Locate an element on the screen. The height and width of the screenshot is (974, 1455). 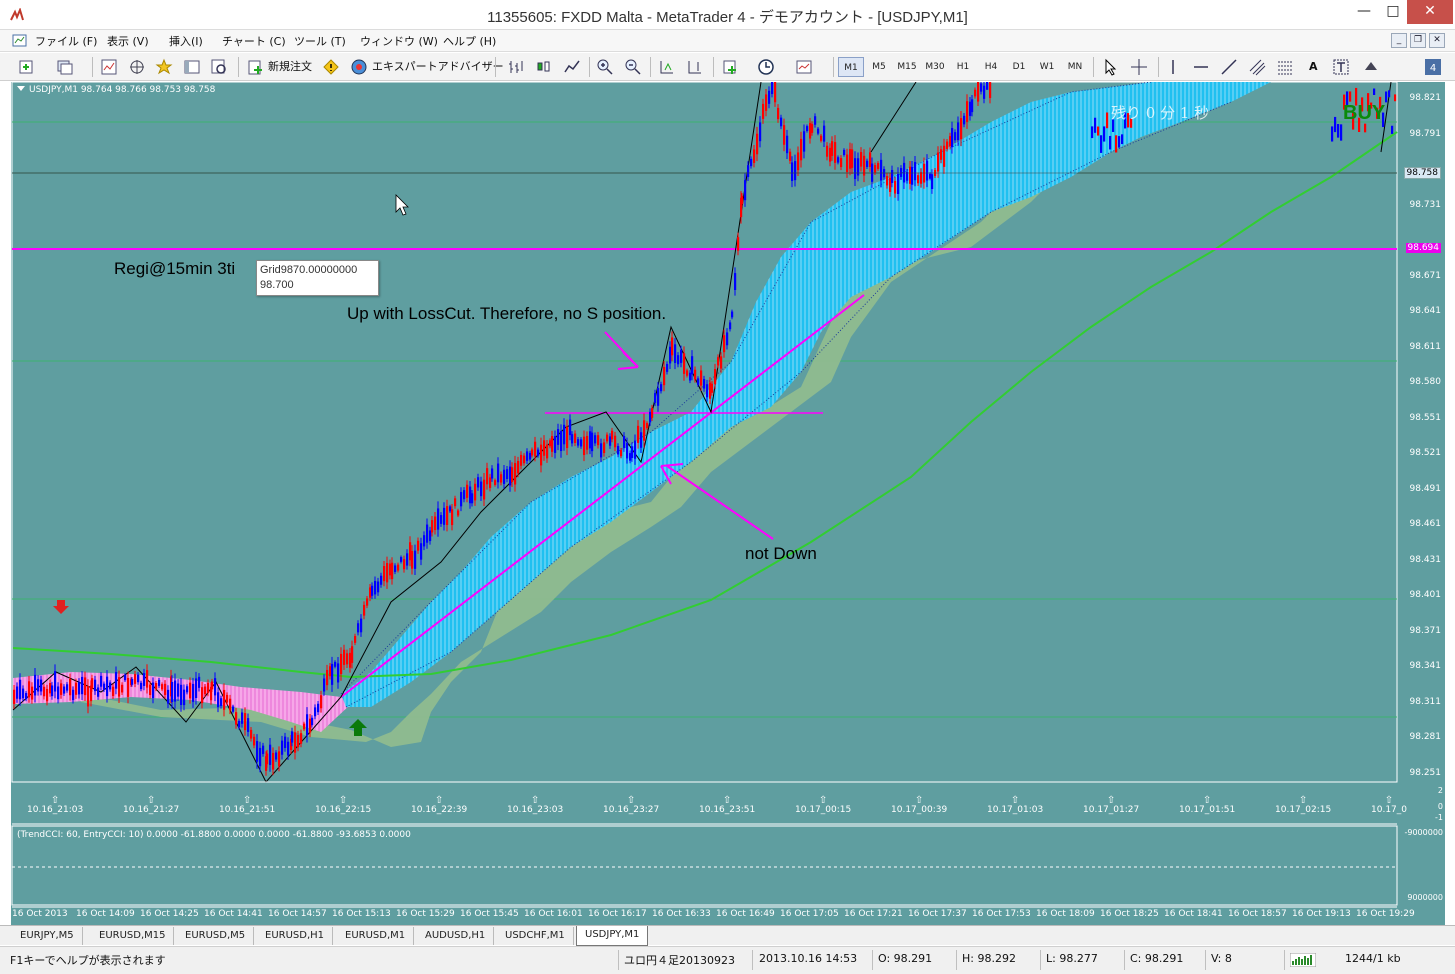
minimize-button: — is located at coordinates (1364, 12).